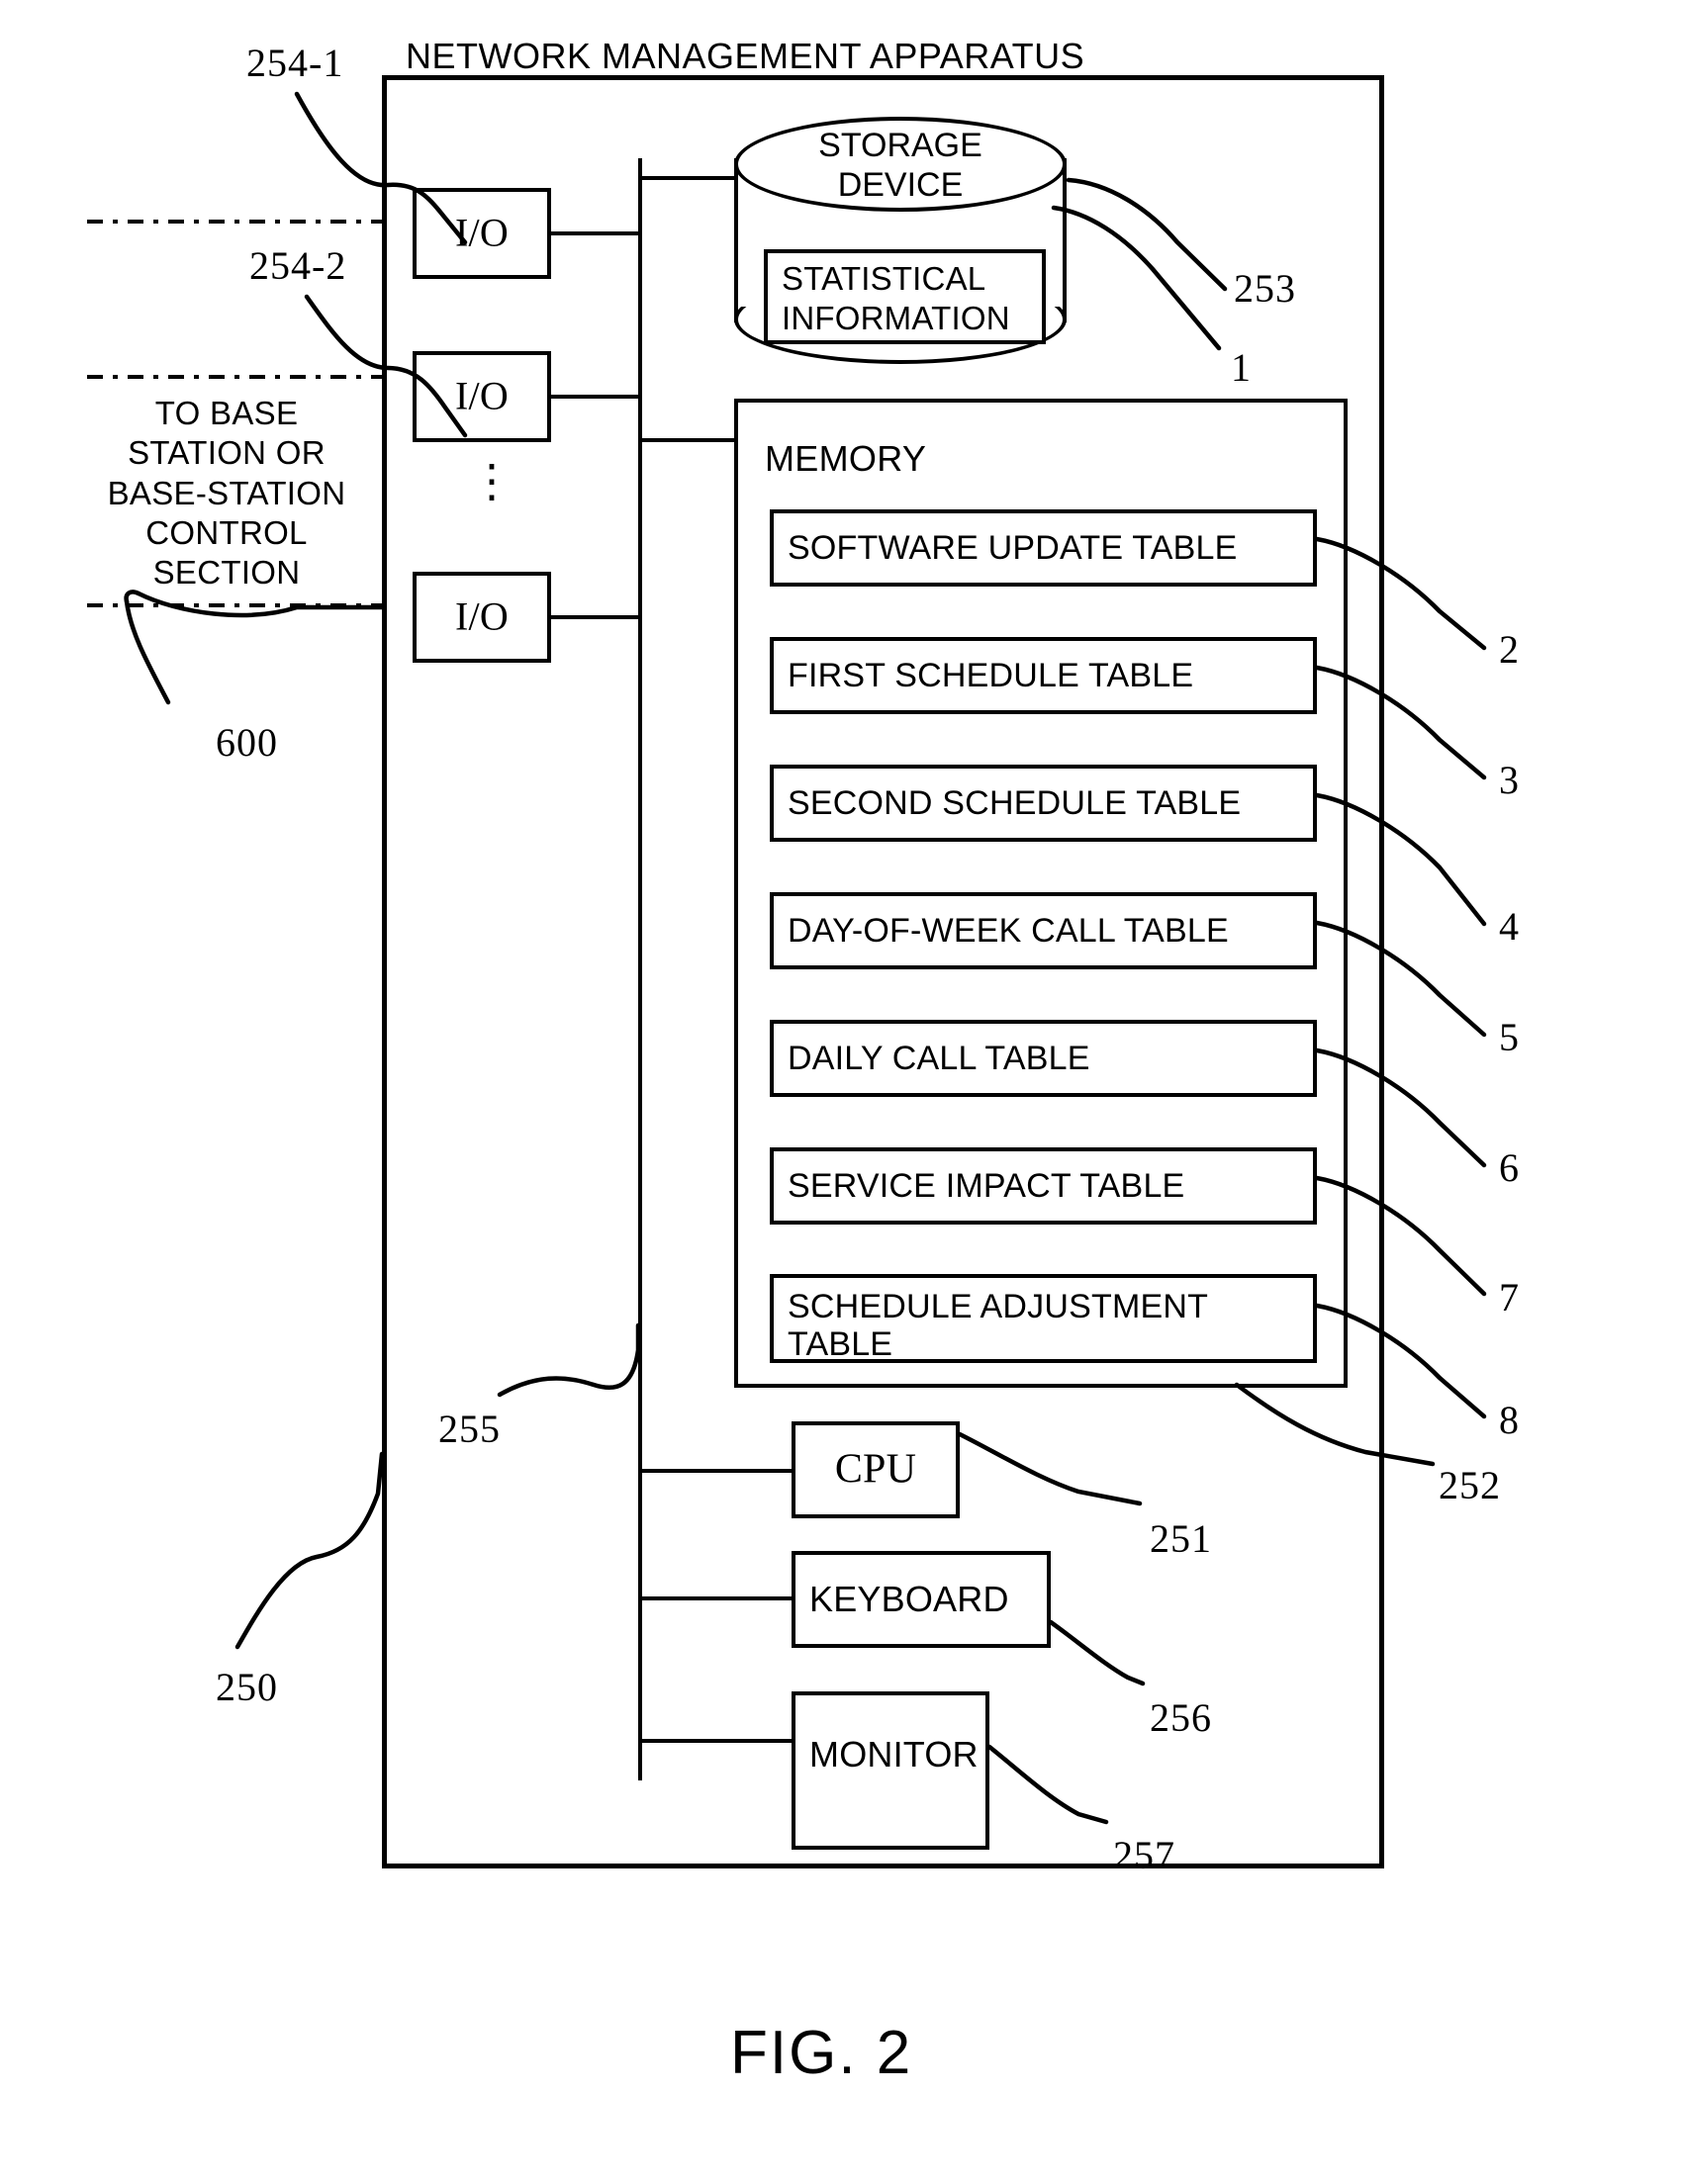  What do you see at coordinates (821, 2053) in the screenshot?
I see `figure-caption: FIG. 2` at bounding box center [821, 2053].